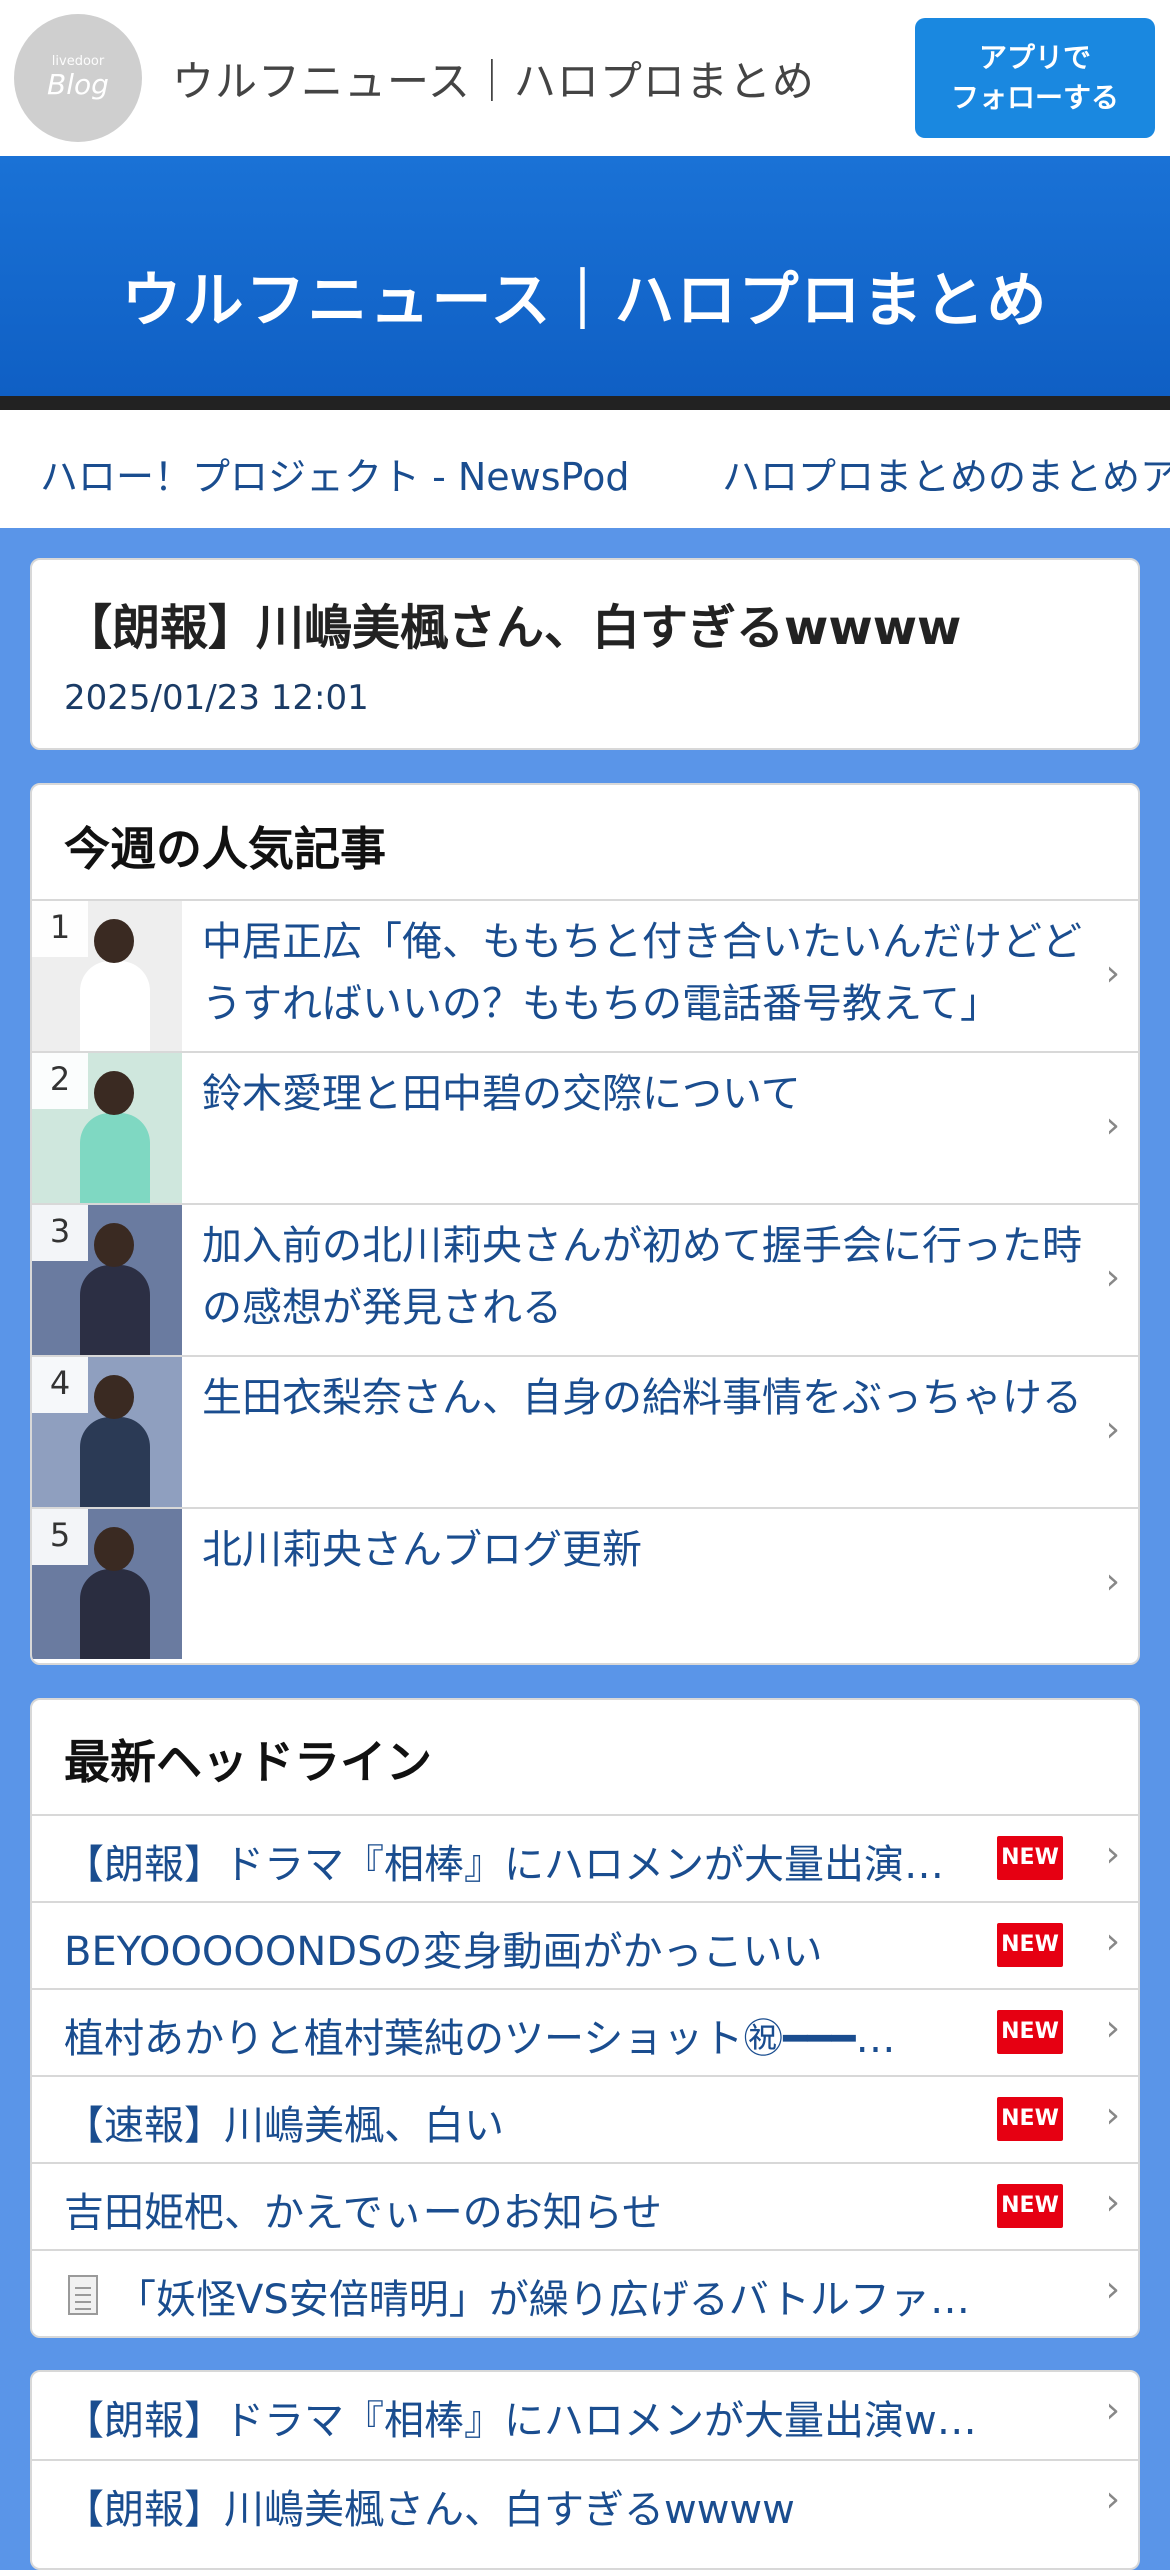 Image resolution: width=1170 pixels, height=2570 pixels. What do you see at coordinates (60, 1233) in the screenshot?
I see `rank-number: 3` at bounding box center [60, 1233].